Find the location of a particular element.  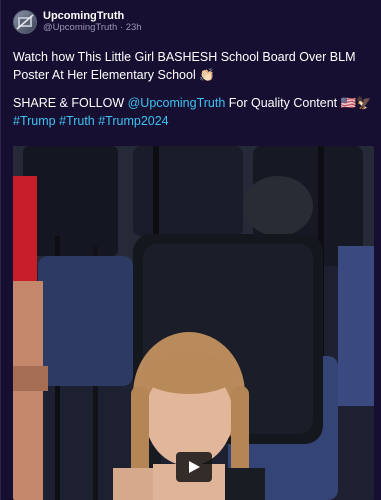

author-meta: @UpcomingTruth · 23h is located at coordinates (92, 28).